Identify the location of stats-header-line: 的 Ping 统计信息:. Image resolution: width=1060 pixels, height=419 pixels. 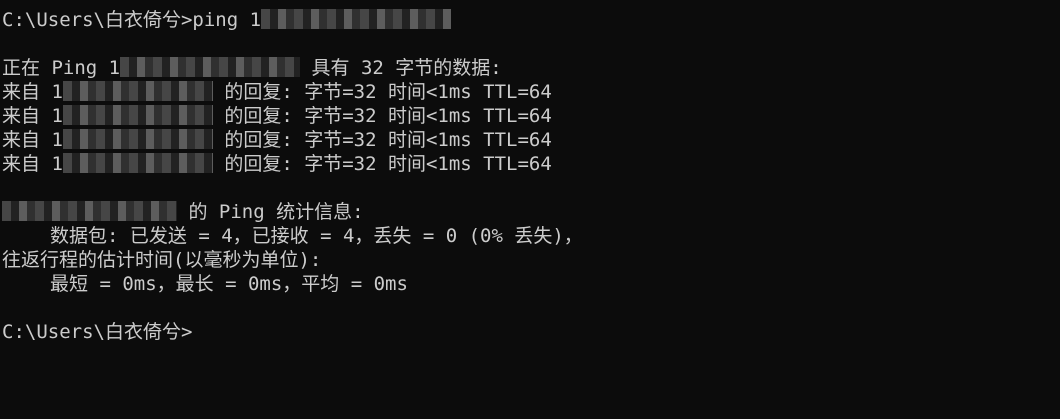
(531, 212).